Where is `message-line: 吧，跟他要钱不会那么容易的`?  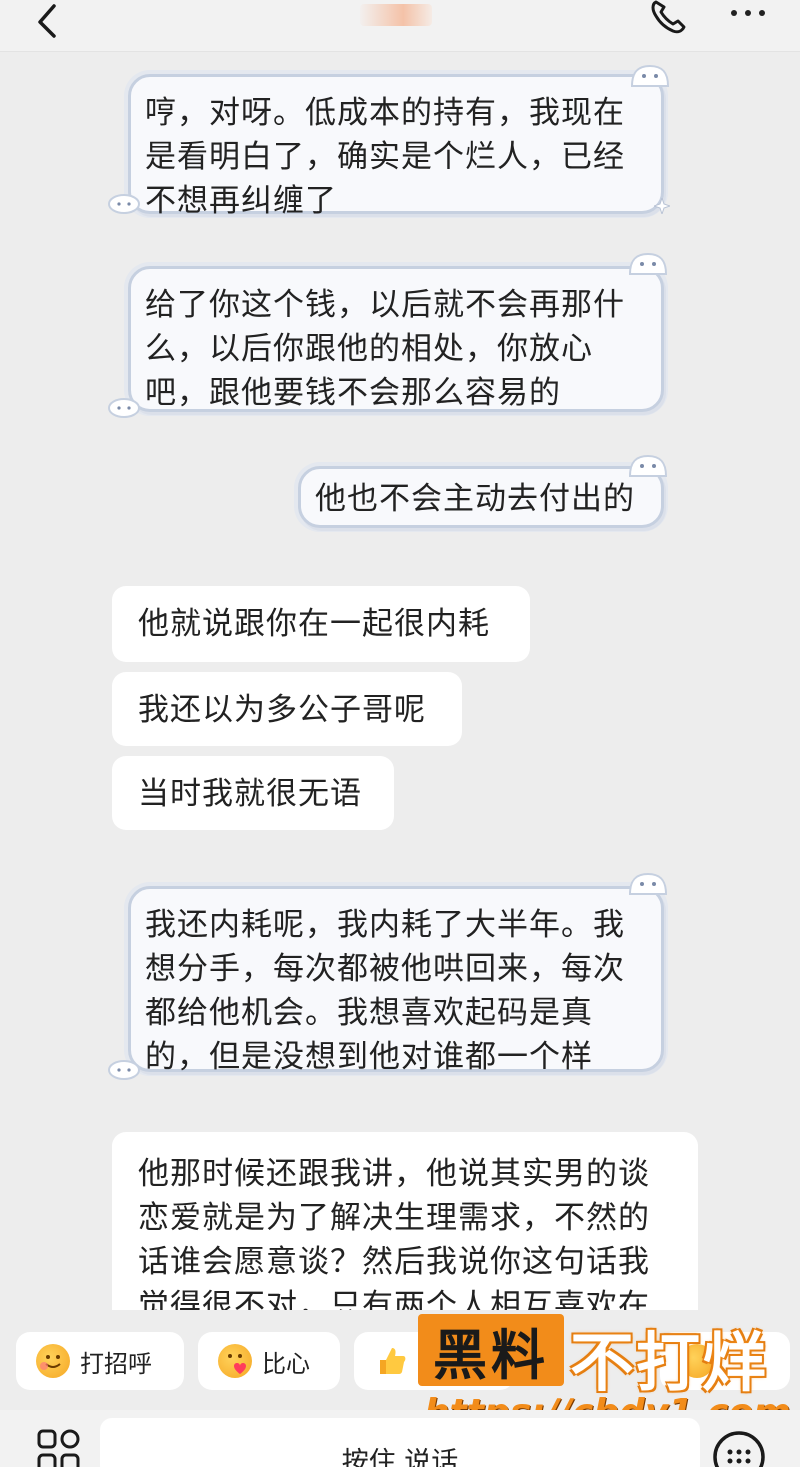 message-line: 吧，跟他要钱不会那么容易的 is located at coordinates (353, 393).